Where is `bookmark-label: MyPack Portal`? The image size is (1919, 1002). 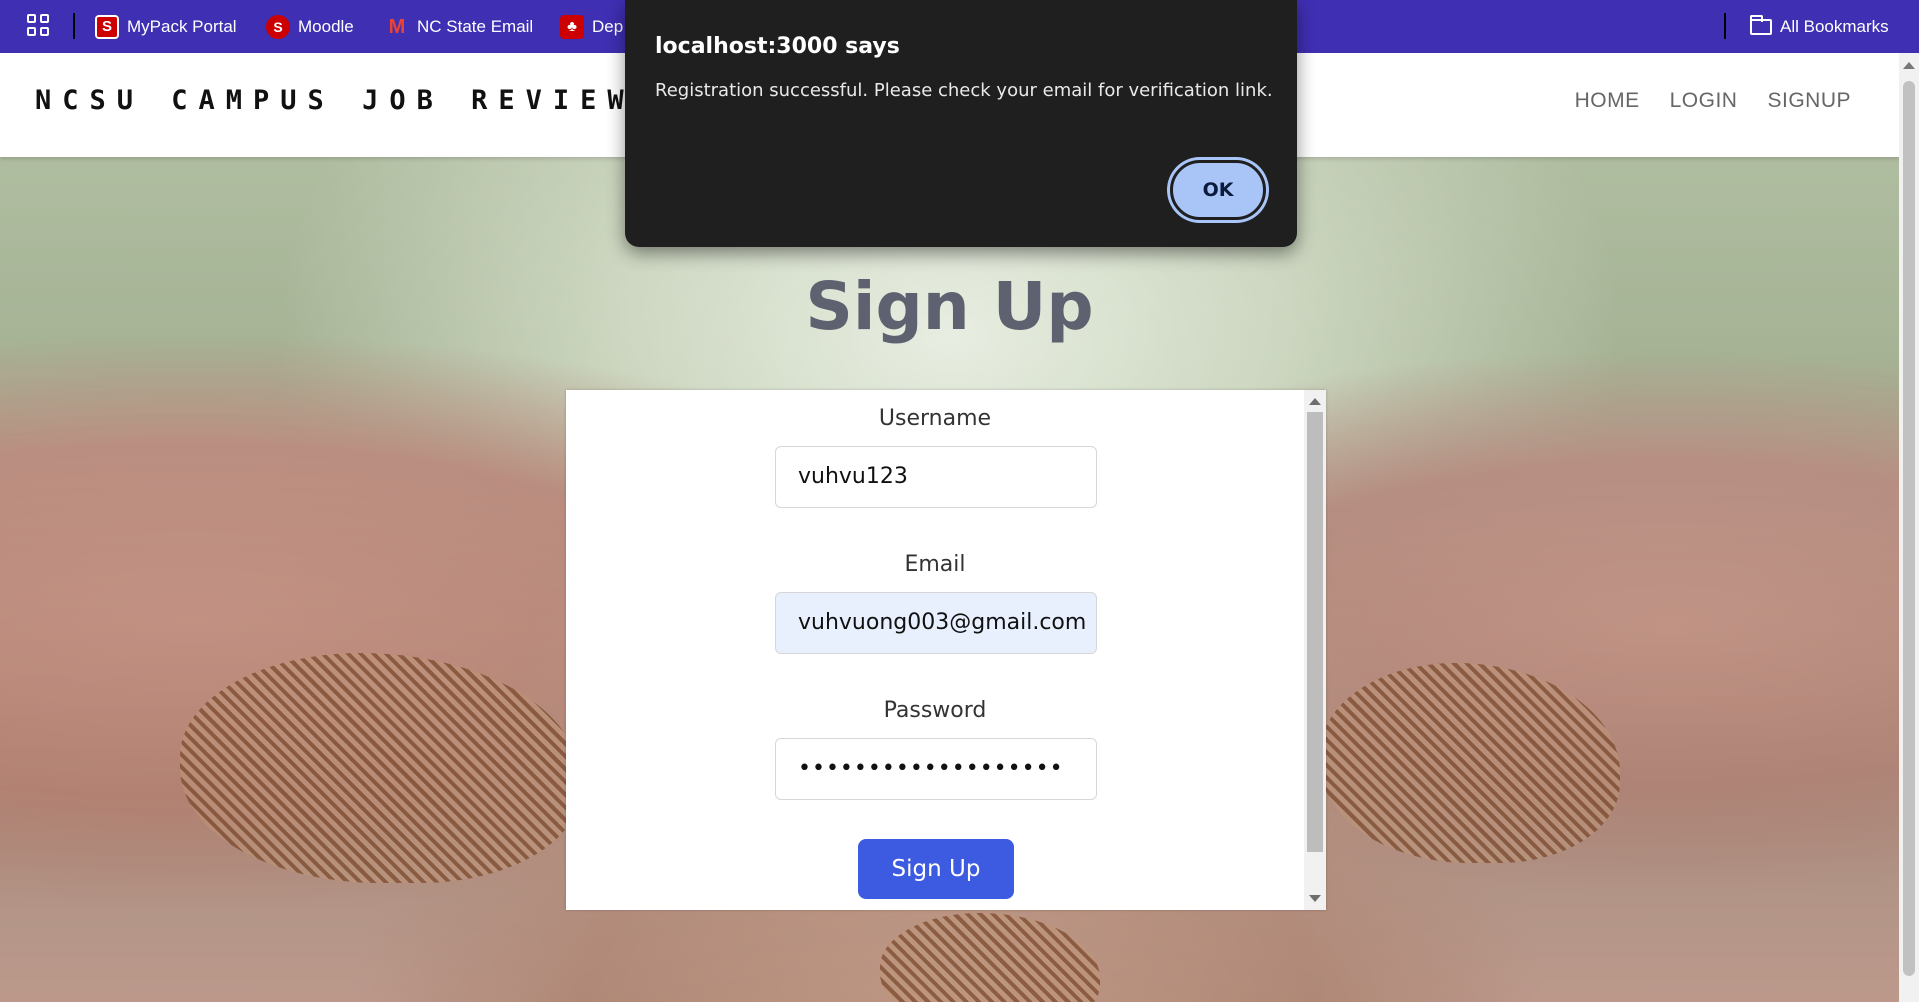
bookmark-label: MyPack Portal is located at coordinates (182, 26).